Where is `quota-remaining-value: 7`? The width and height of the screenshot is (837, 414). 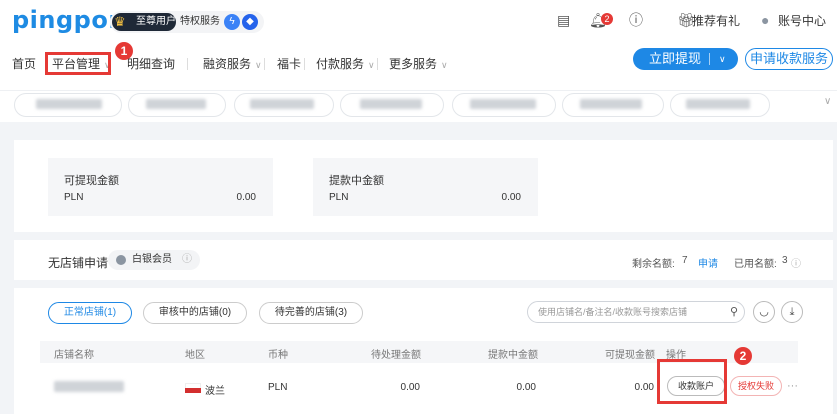 quota-remaining-value: 7 is located at coordinates (685, 260).